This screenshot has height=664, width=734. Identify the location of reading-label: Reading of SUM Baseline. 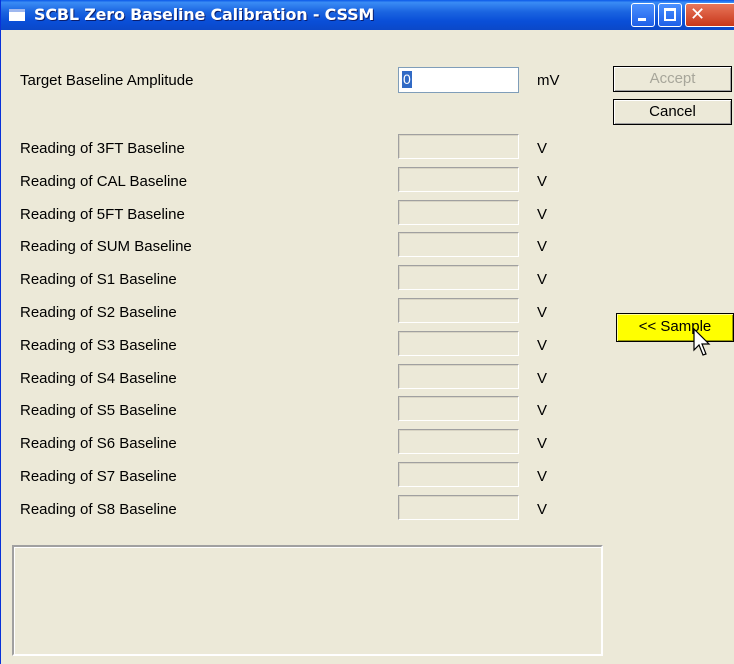
(106, 246).